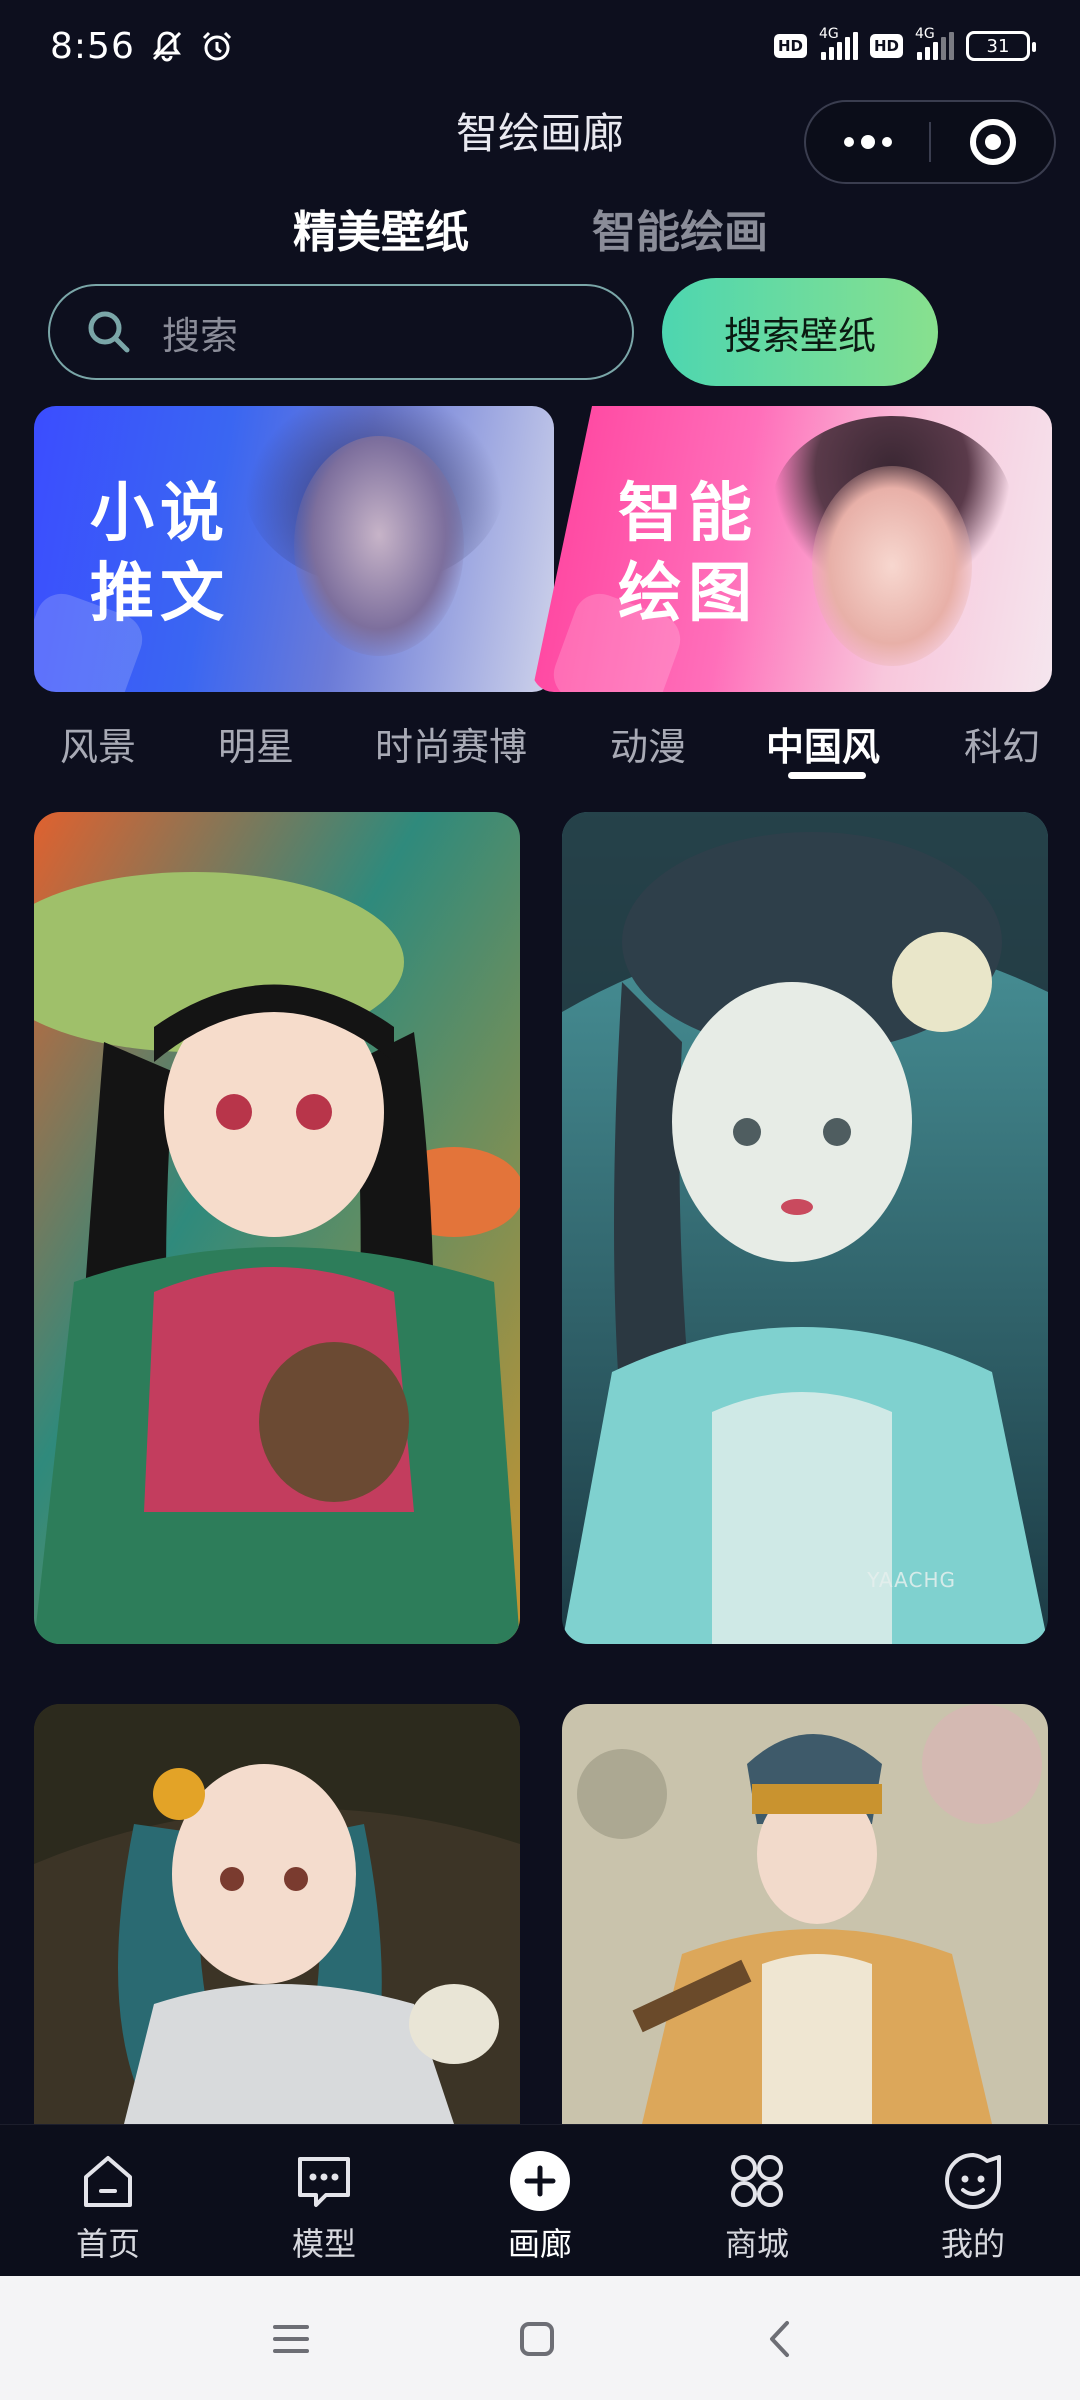  I want to click on more-button, so click(867, 142).